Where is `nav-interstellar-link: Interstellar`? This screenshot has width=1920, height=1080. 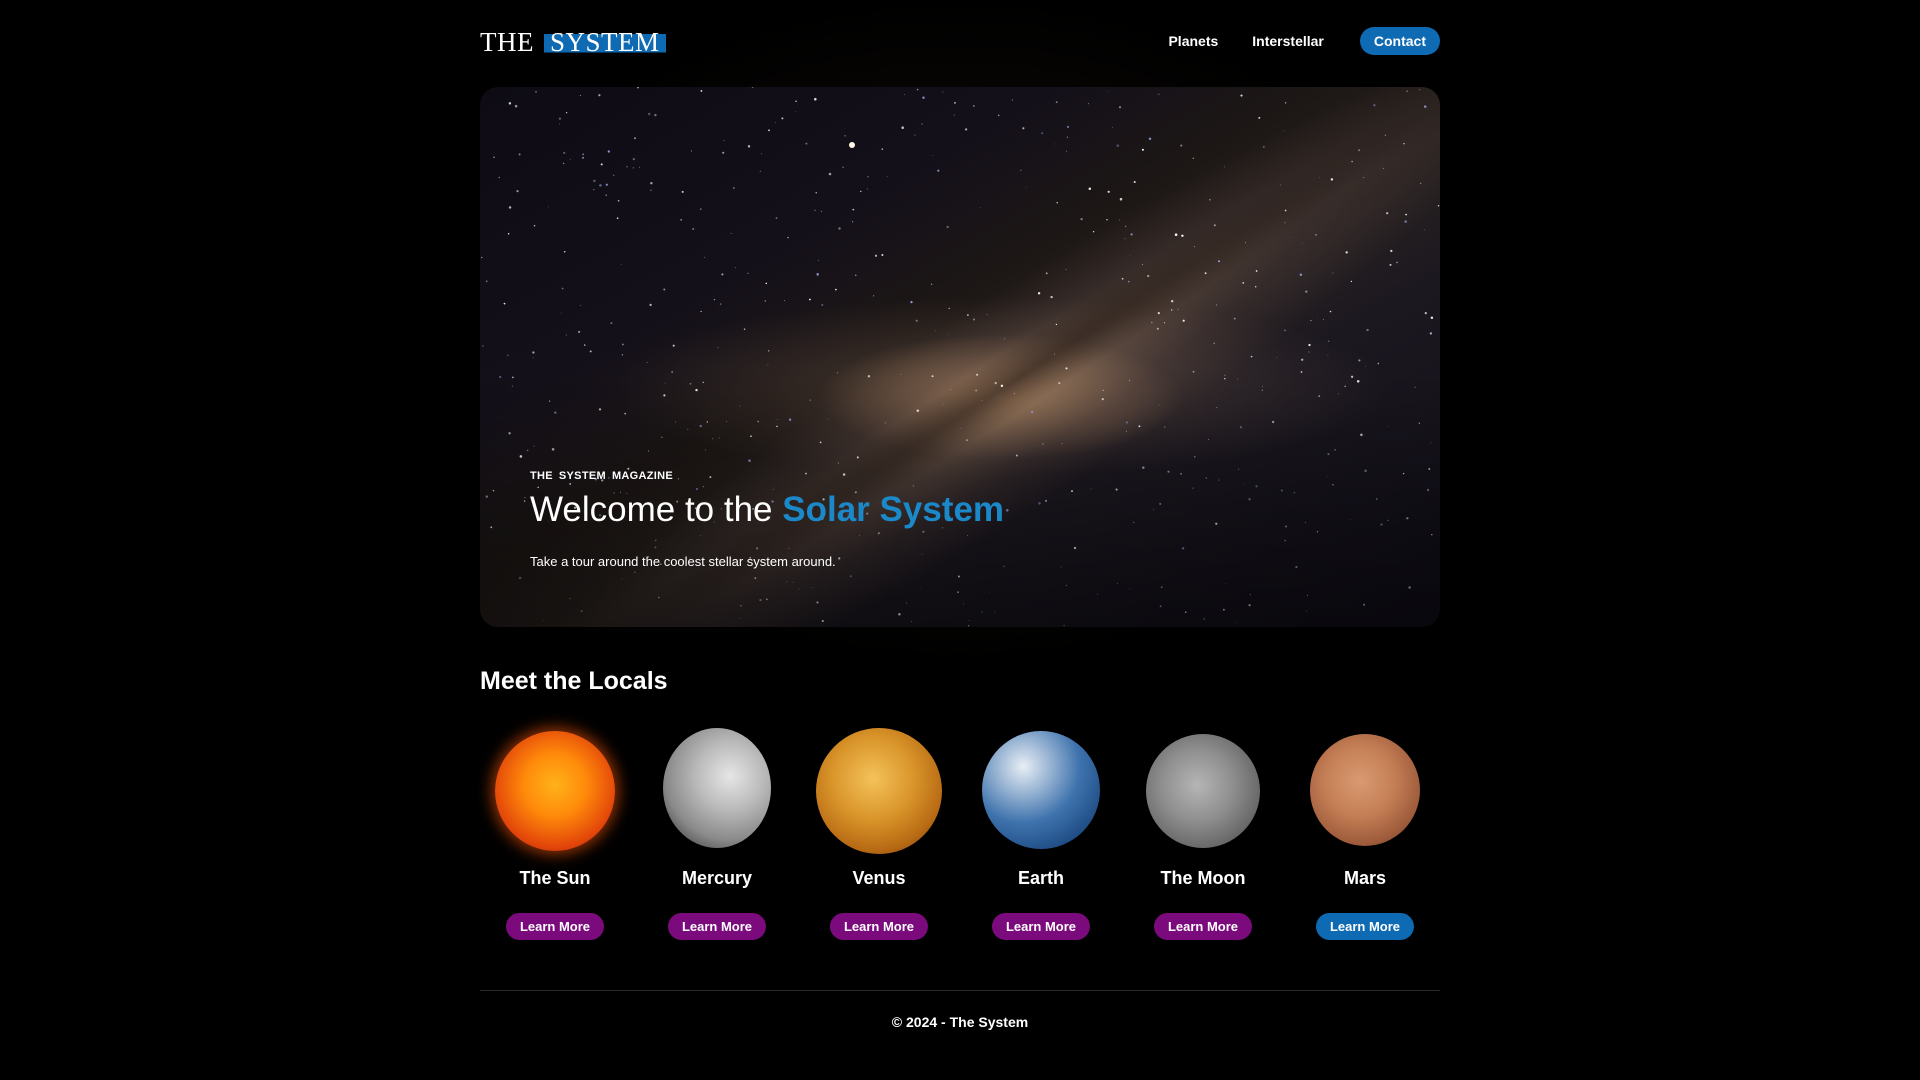
nav-interstellar-link: Interstellar is located at coordinates (1288, 41).